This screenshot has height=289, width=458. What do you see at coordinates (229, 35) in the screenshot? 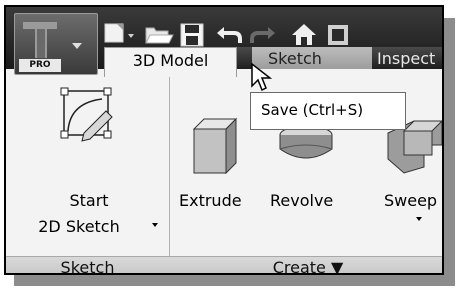
I see `undo-icon` at bounding box center [229, 35].